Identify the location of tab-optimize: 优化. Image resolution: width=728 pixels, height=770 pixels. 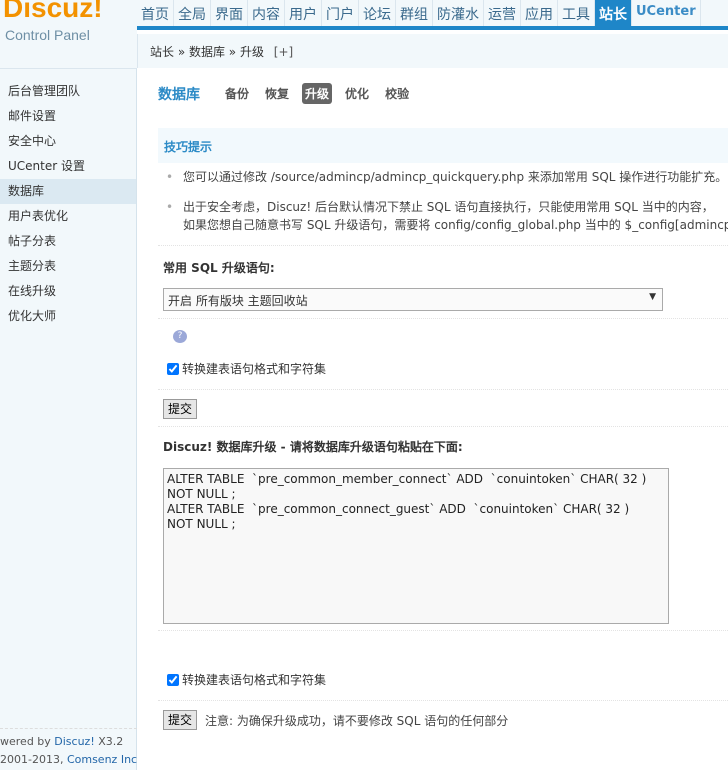
(357, 93).